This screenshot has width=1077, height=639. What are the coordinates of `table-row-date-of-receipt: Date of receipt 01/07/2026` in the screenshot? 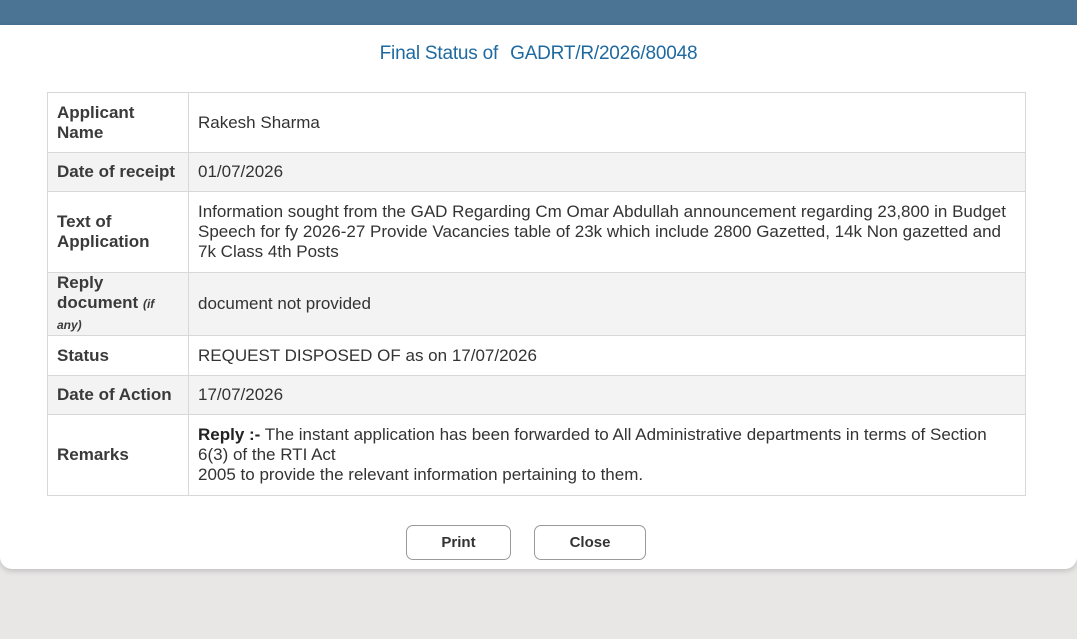 It's located at (536, 172).